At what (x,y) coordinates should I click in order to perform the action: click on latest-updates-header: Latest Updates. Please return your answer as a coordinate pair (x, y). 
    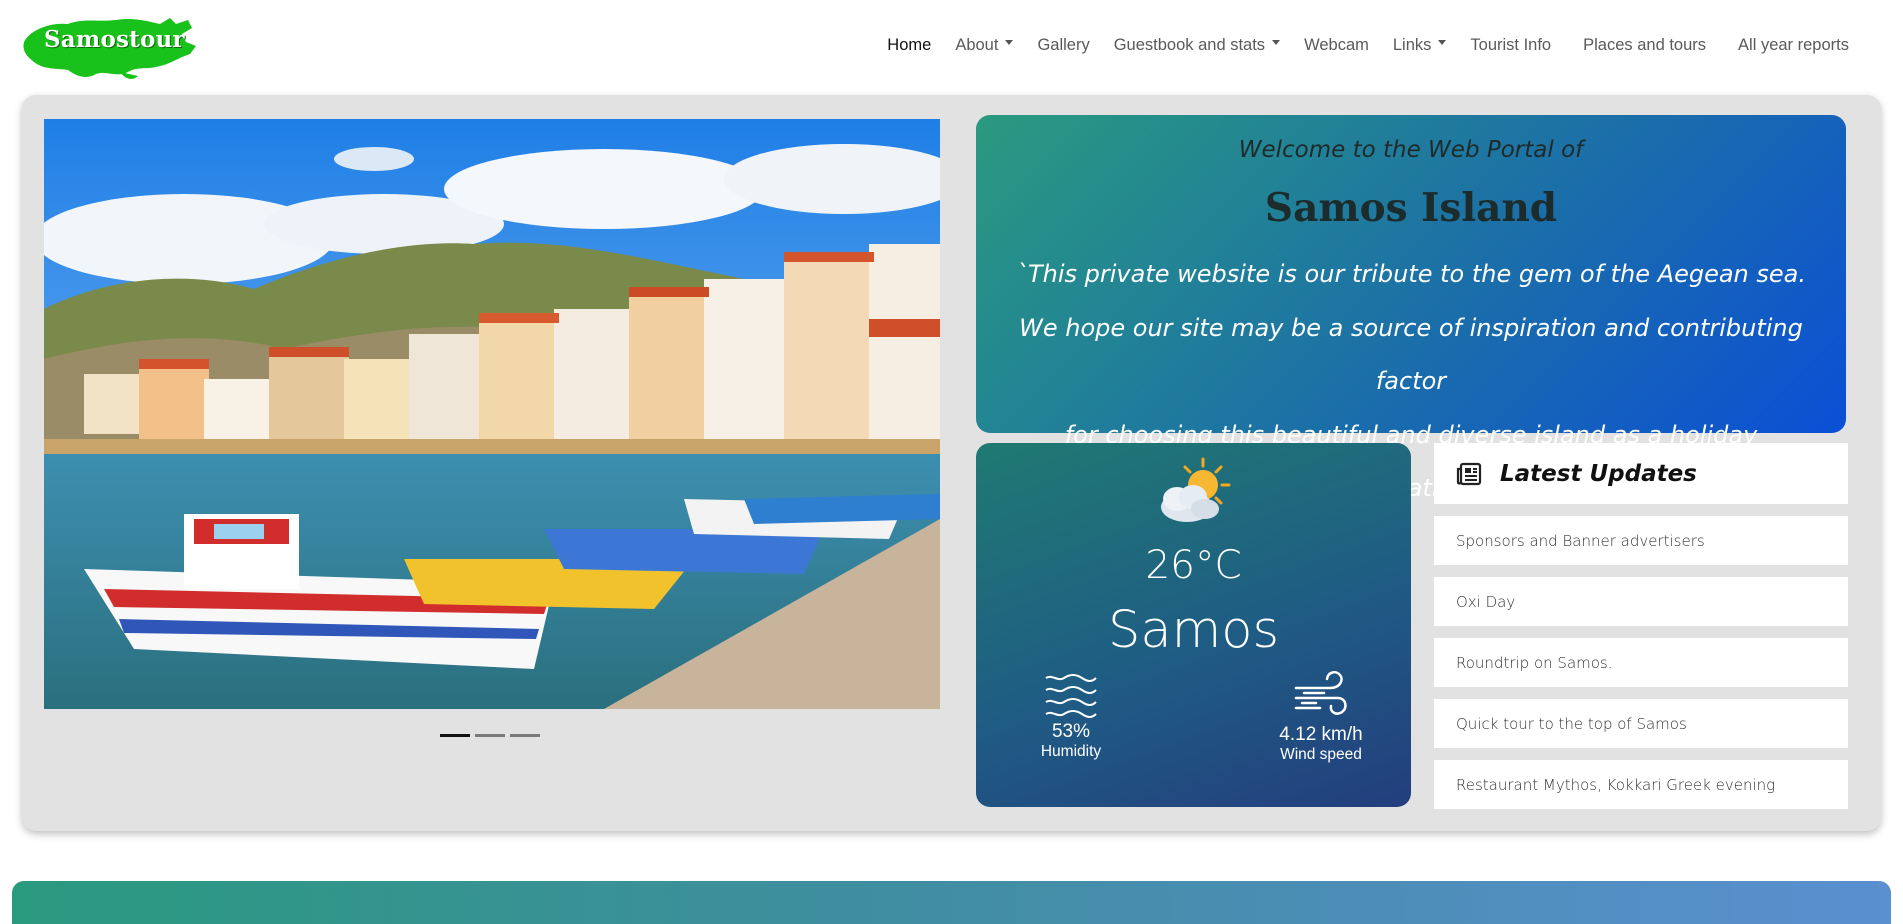
    Looking at the image, I should click on (1641, 473).